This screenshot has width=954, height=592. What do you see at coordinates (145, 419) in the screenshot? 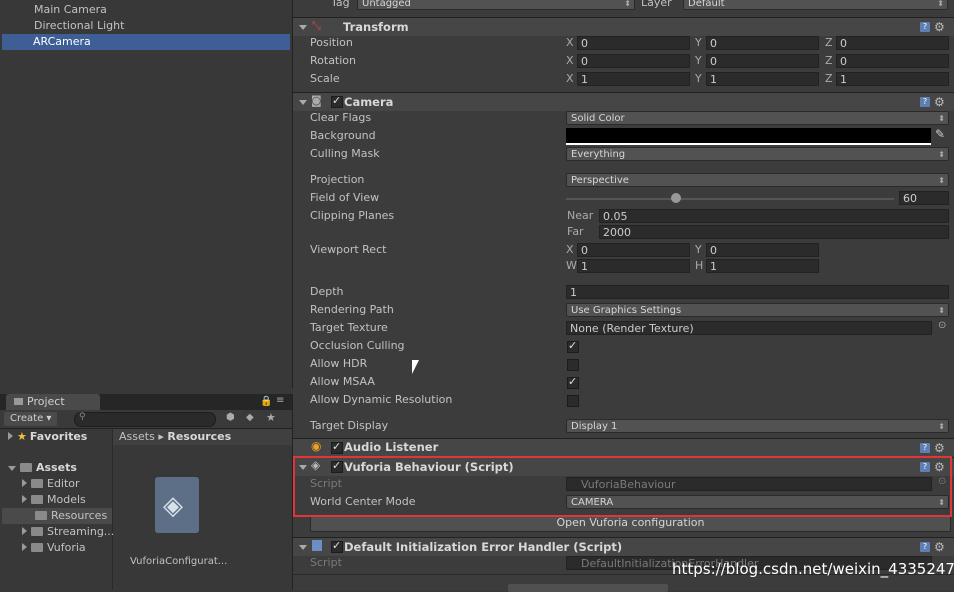
I see `search-input: ⚲` at bounding box center [145, 419].